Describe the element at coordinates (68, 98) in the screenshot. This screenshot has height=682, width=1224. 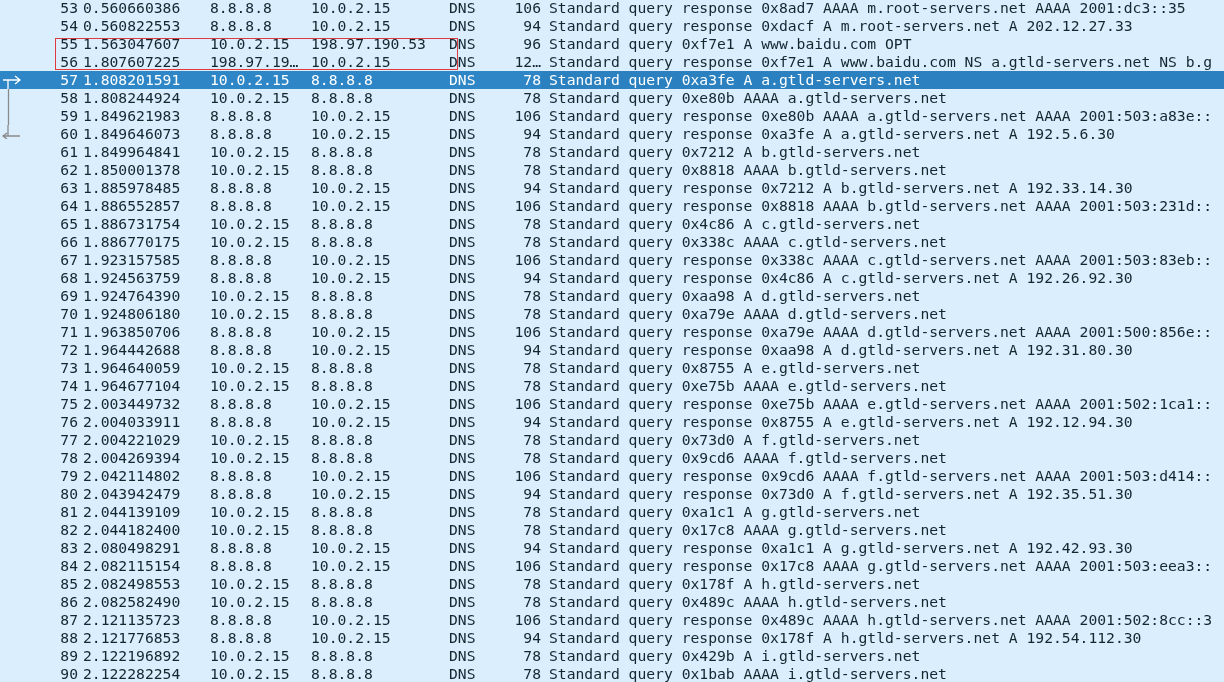
I see `table-cell-text: 58` at that location.